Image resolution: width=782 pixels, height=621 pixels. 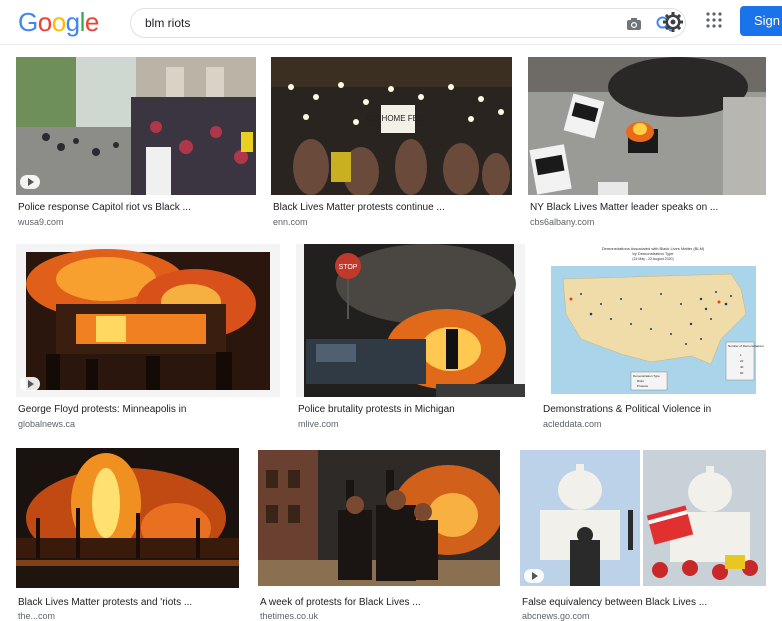 What do you see at coordinates (640, 381) in the screenshot?
I see `map-type-item: Riots` at bounding box center [640, 381].